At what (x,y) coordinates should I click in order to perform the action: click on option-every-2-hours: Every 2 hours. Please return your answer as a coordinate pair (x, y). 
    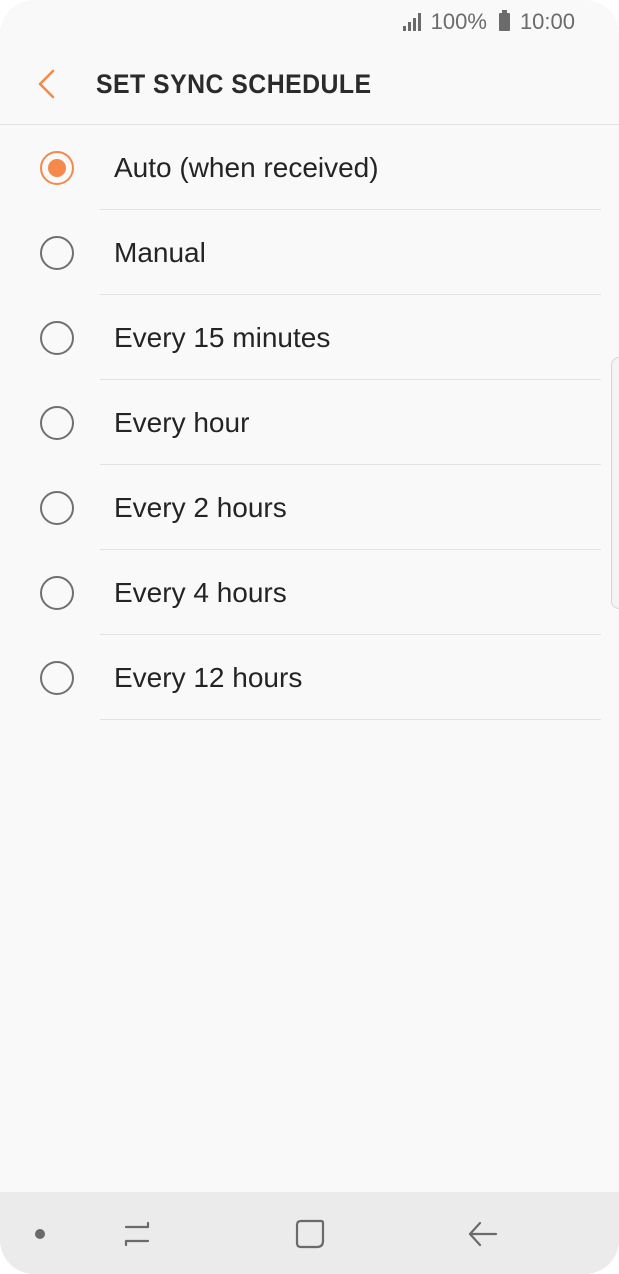
    Looking at the image, I should click on (309, 507).